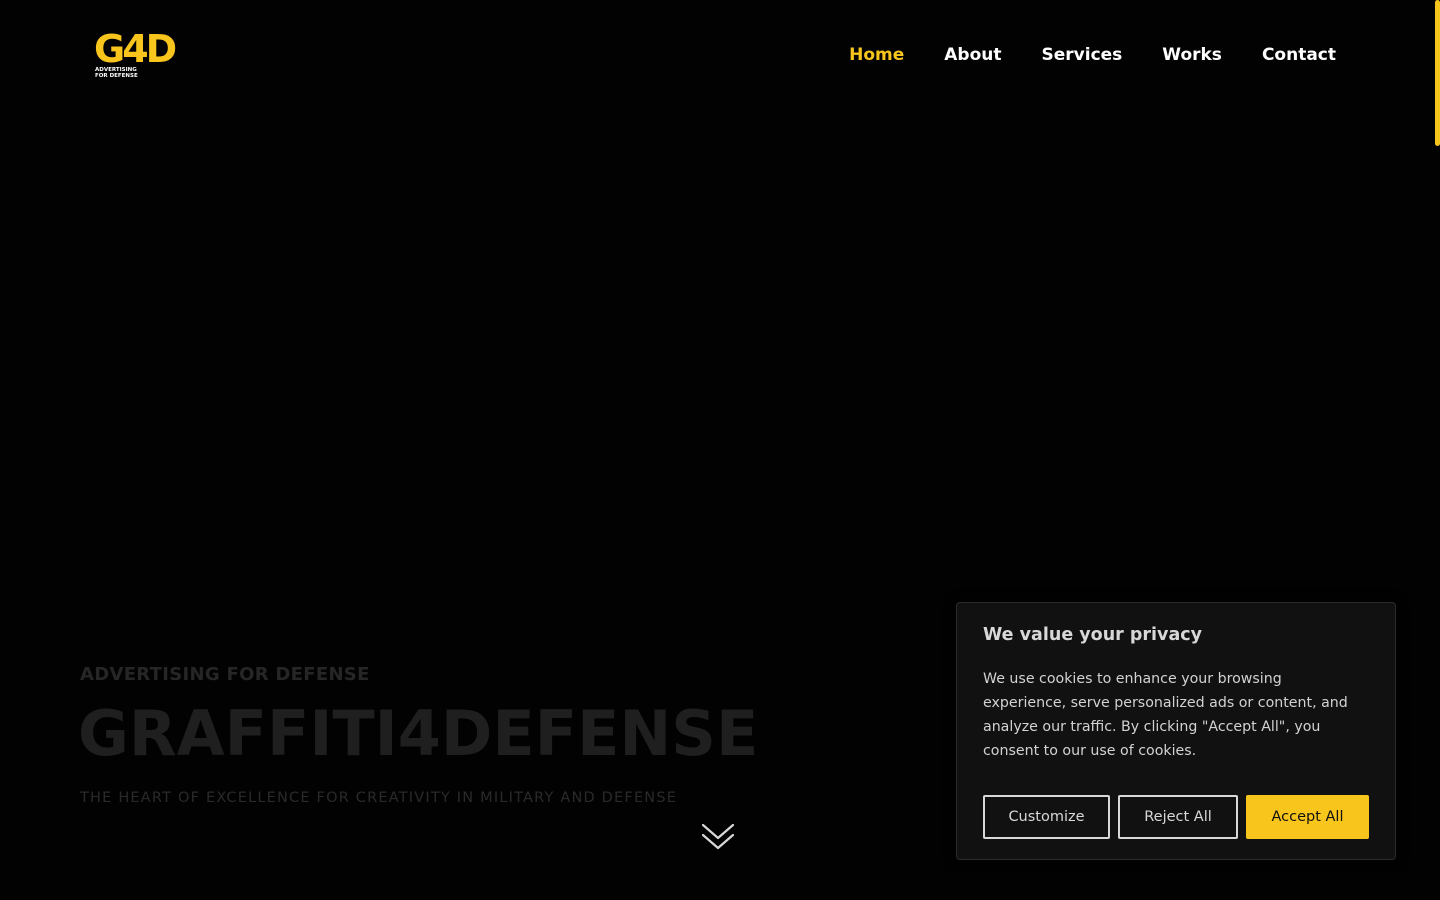  I want to click on main-nav: Home About Services Works Contact, so click(1092, 55).